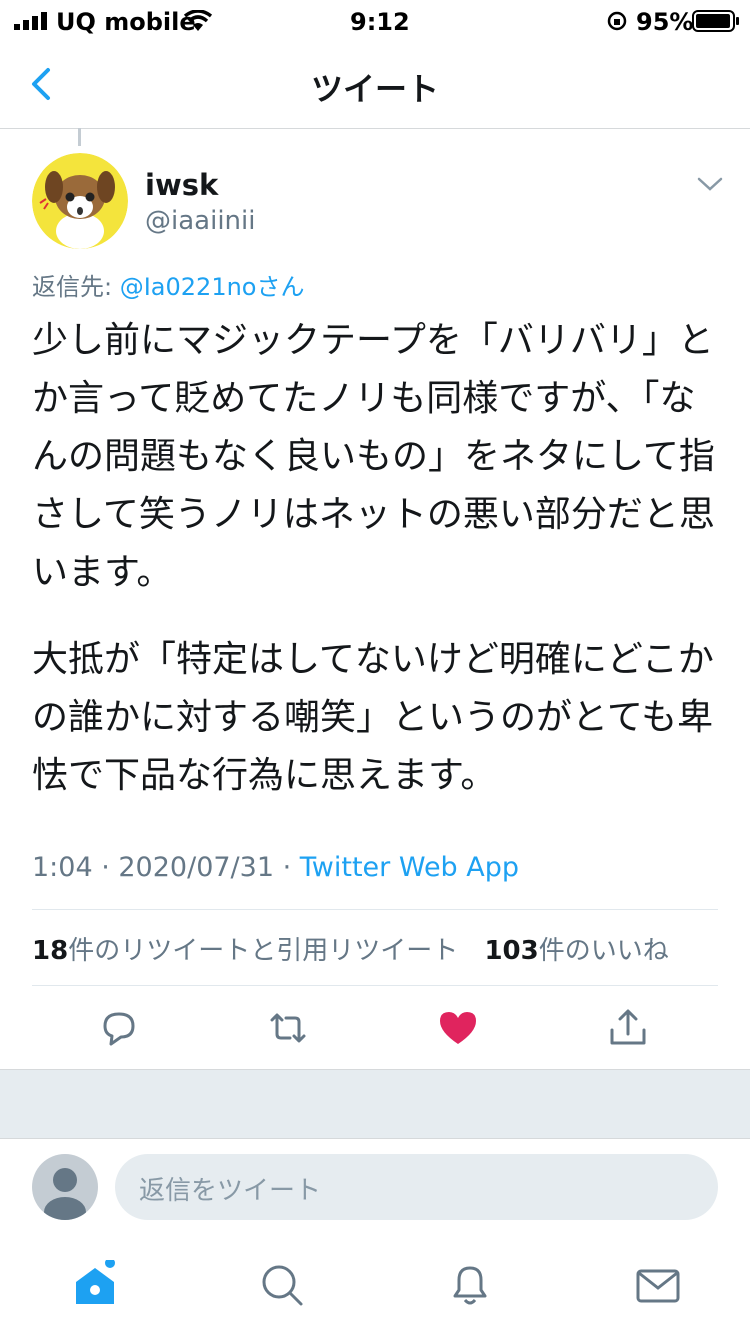 The width and height of the screenshot is (750, 1334). What do you see at coordinates (79, 137) in the screenshot?
I see `thread-line` at bounding box center [79, 137].